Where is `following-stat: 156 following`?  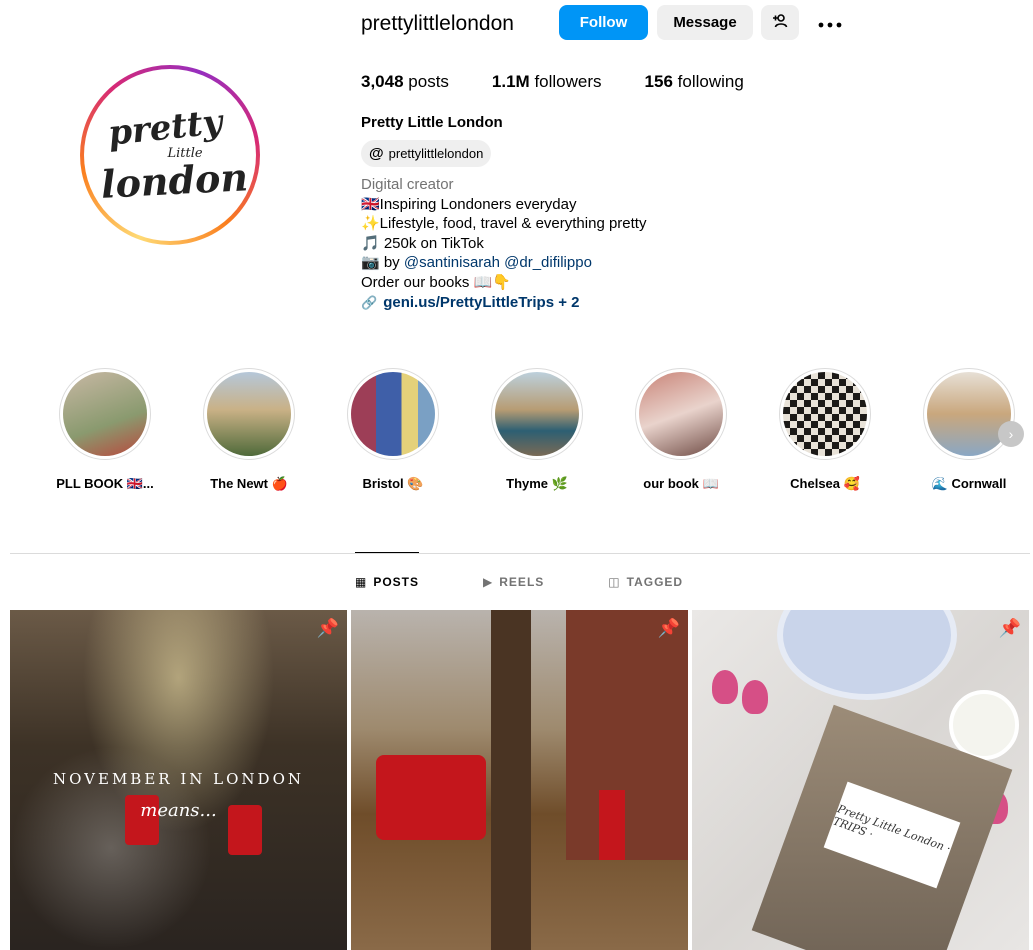 following-stat: 156 following is located at coordinates (694, 82).